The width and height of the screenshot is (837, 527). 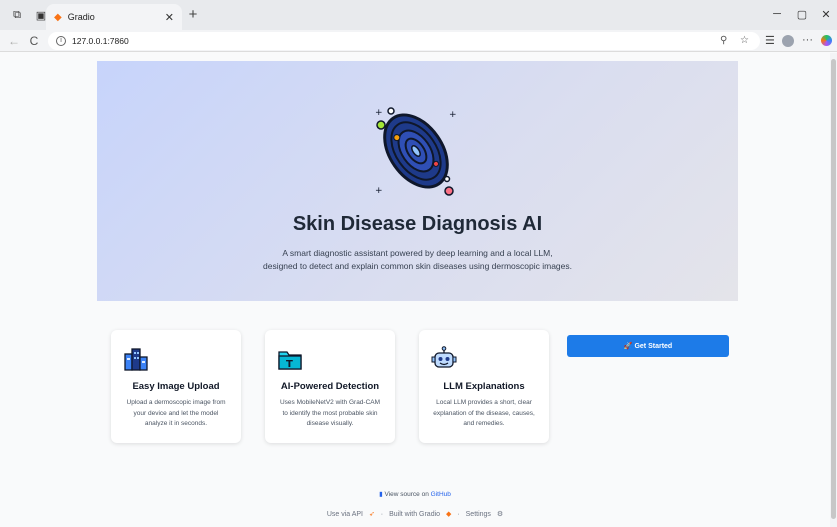 What do you see at coordinates (478, 514) in the screenshot?
I see `settings-link: Settings` at bounding box center [478, 514].